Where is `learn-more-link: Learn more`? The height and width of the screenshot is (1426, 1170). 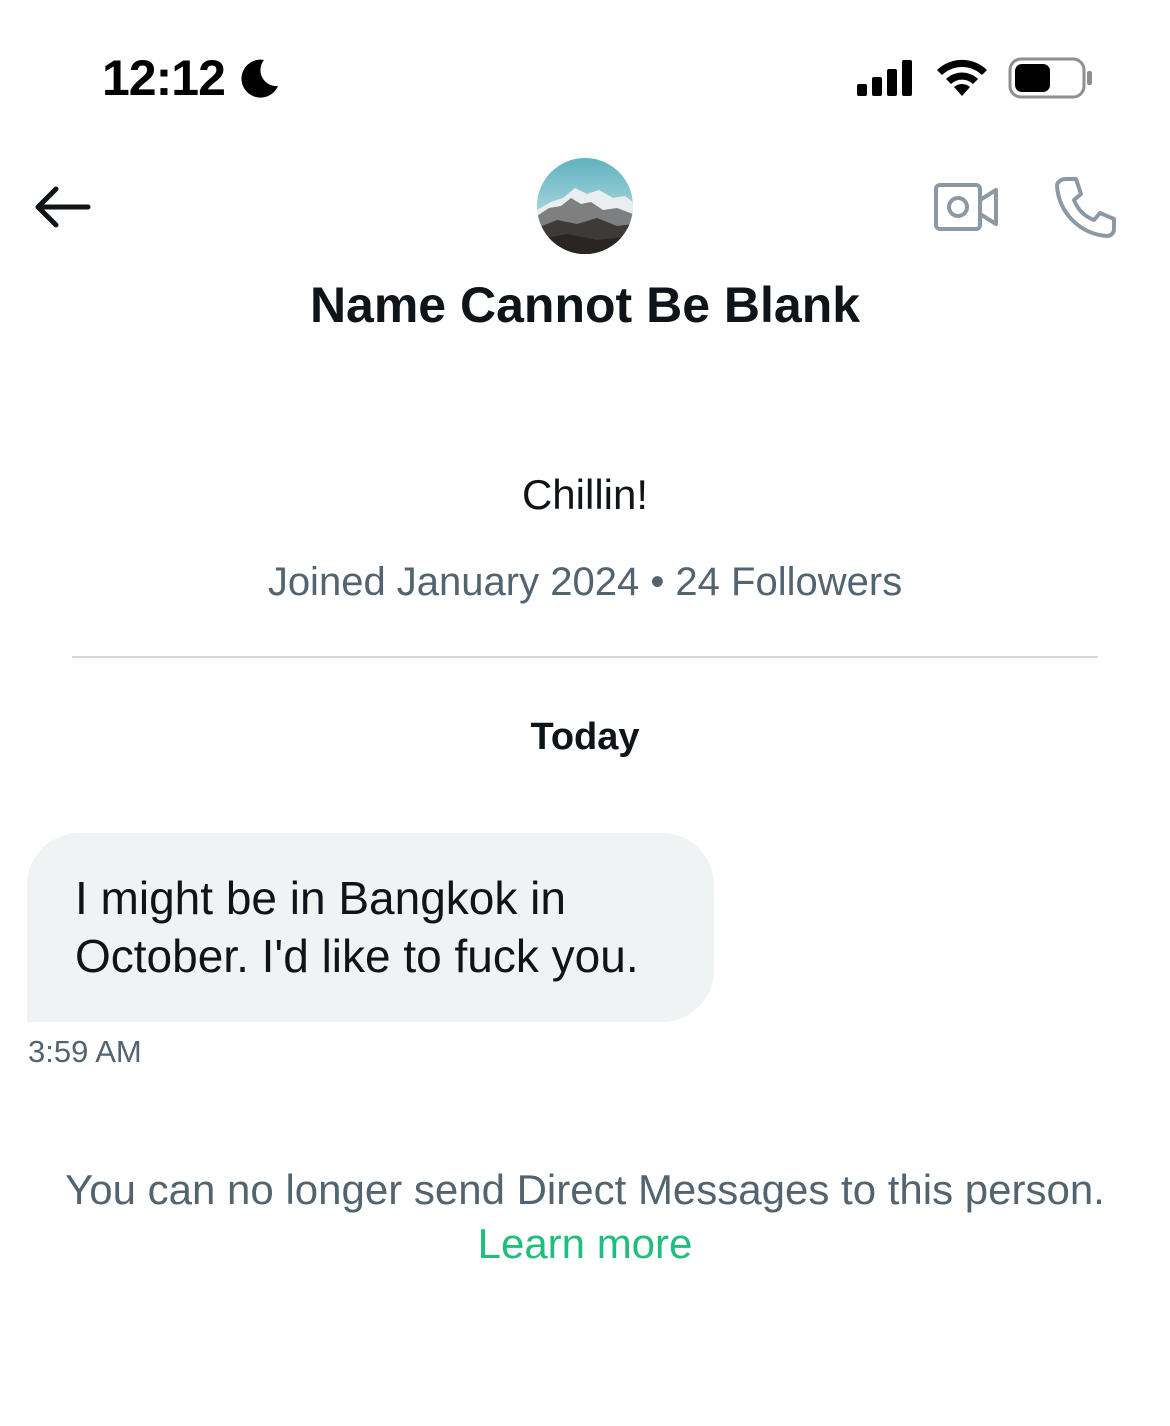 learn-more-link: Learn more is located at coordinates (585, 1244).